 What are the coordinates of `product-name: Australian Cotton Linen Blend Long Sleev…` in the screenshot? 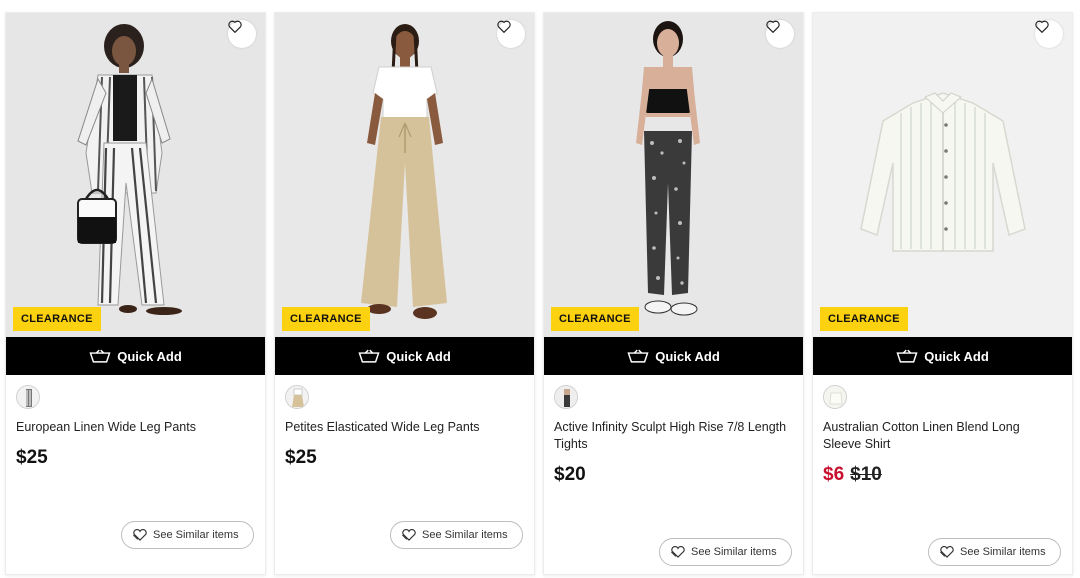 It's located at (940, 436).